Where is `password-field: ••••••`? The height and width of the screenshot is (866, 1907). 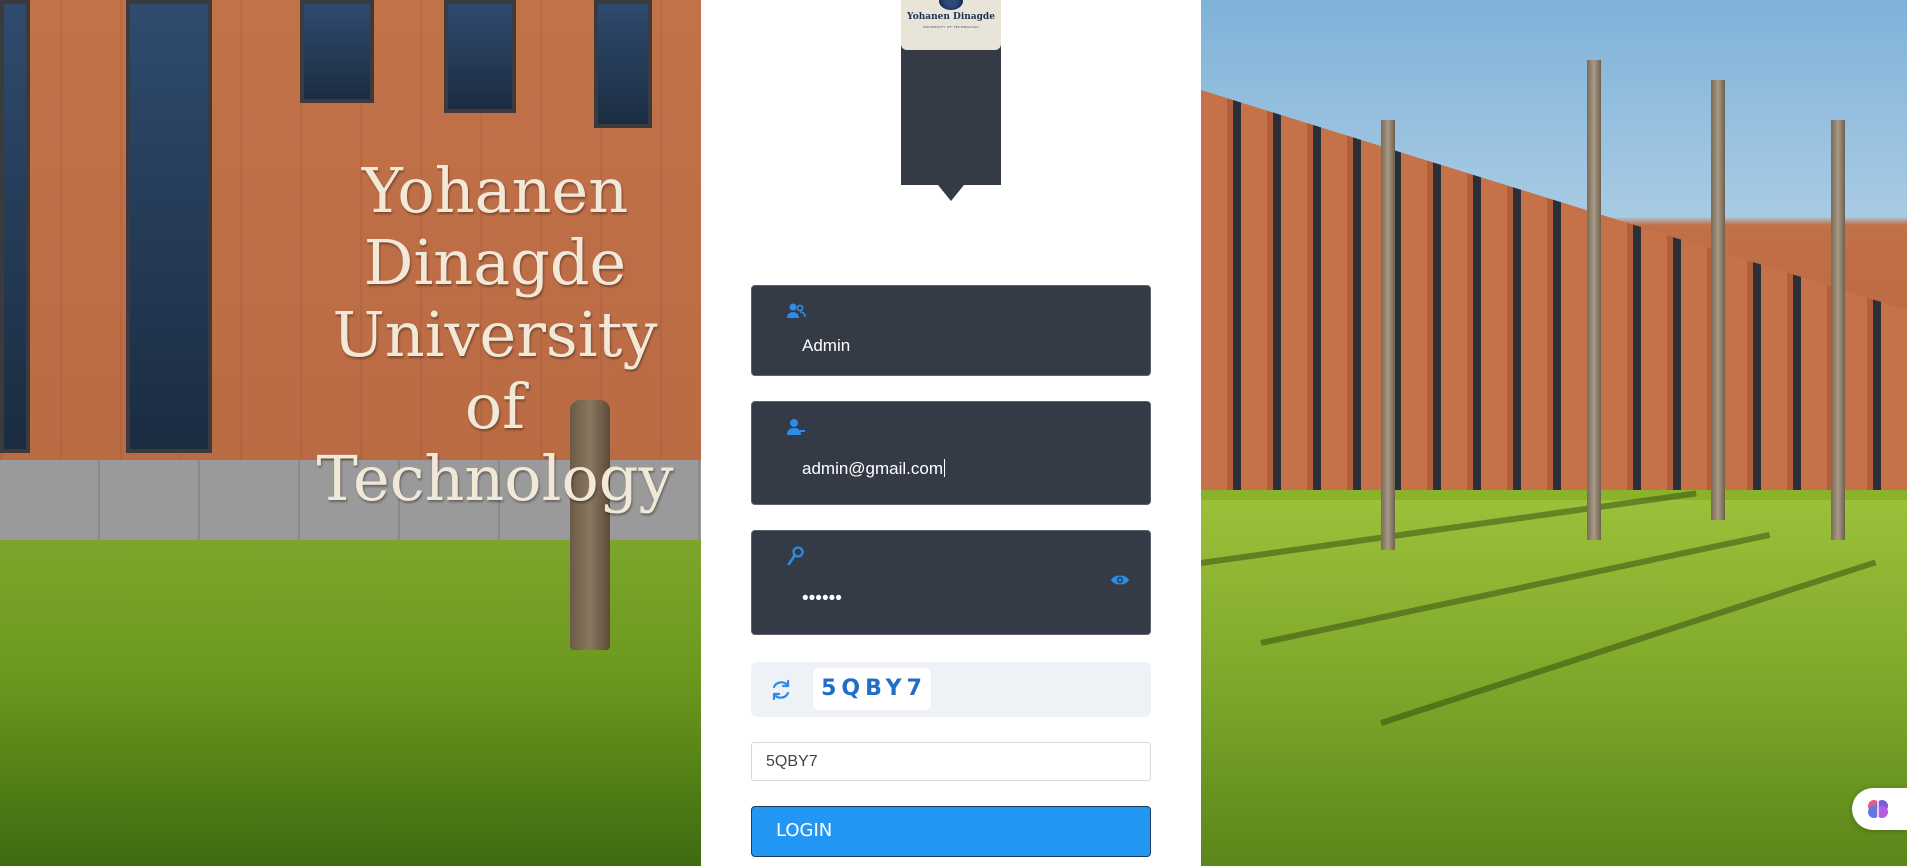 password-field: •••••• is located at coordinates (951, 582).